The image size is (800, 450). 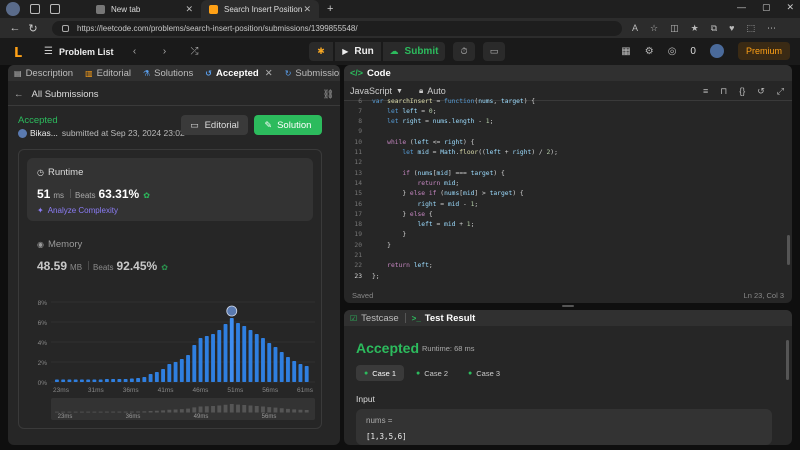 What do you see at coordinates (214, 125) in the screenshot?
I see `editorial-button: ▭ Editorial` at bounding box center [214, 125].